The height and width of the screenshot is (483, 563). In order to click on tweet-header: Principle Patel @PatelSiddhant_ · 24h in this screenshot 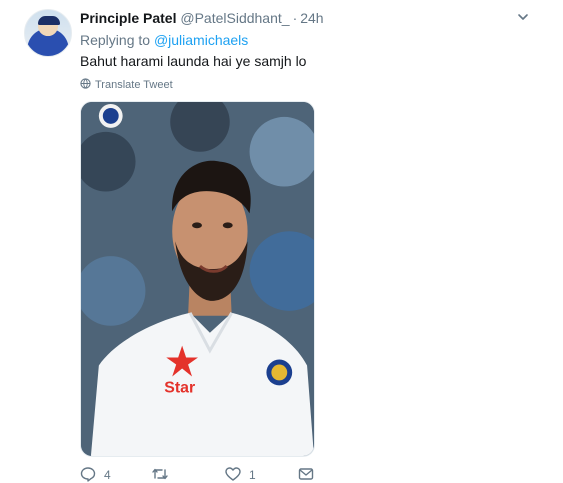, I will do `click(202, 18)`.